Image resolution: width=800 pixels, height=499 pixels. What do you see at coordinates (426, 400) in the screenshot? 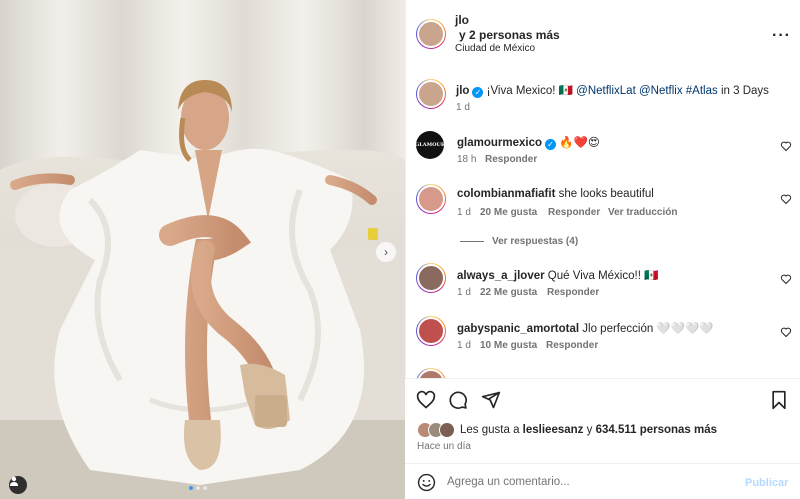
I see `heart-icon` at bounding box center [426, 400].